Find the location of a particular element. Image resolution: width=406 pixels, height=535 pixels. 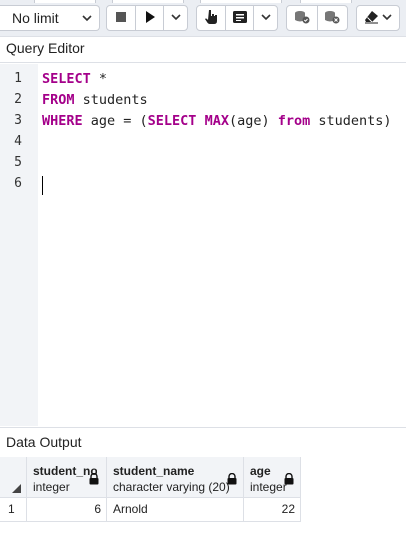

stop-button is located at coordinates (121, 18).